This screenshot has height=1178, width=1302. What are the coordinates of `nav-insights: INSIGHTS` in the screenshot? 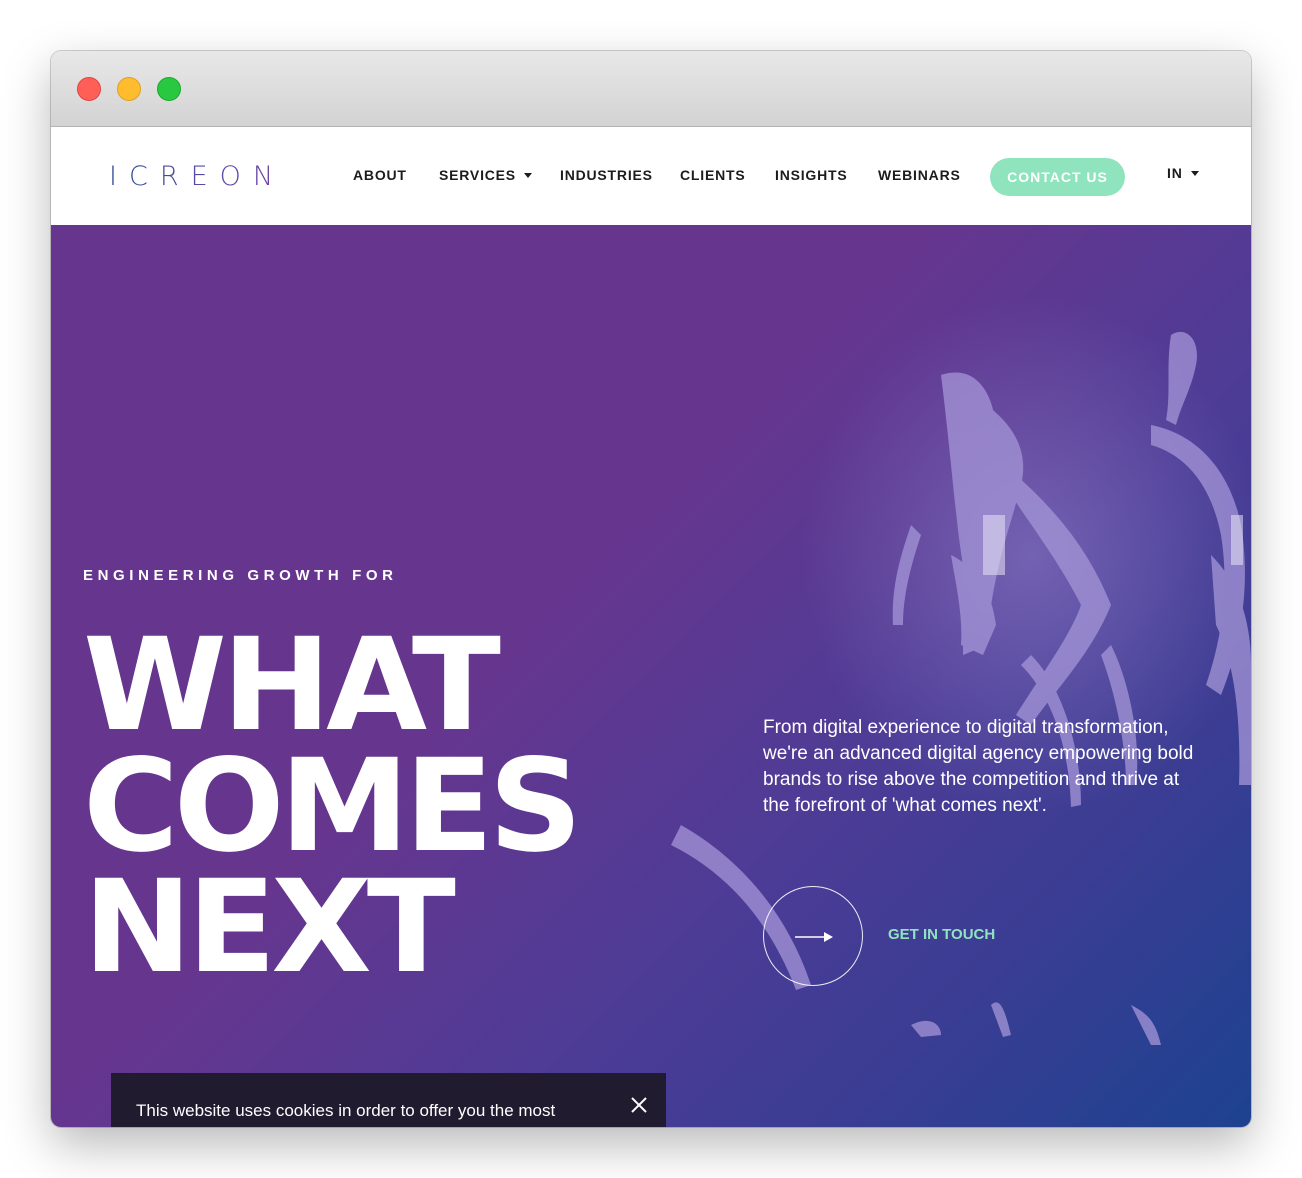 It's located at (811, 175).